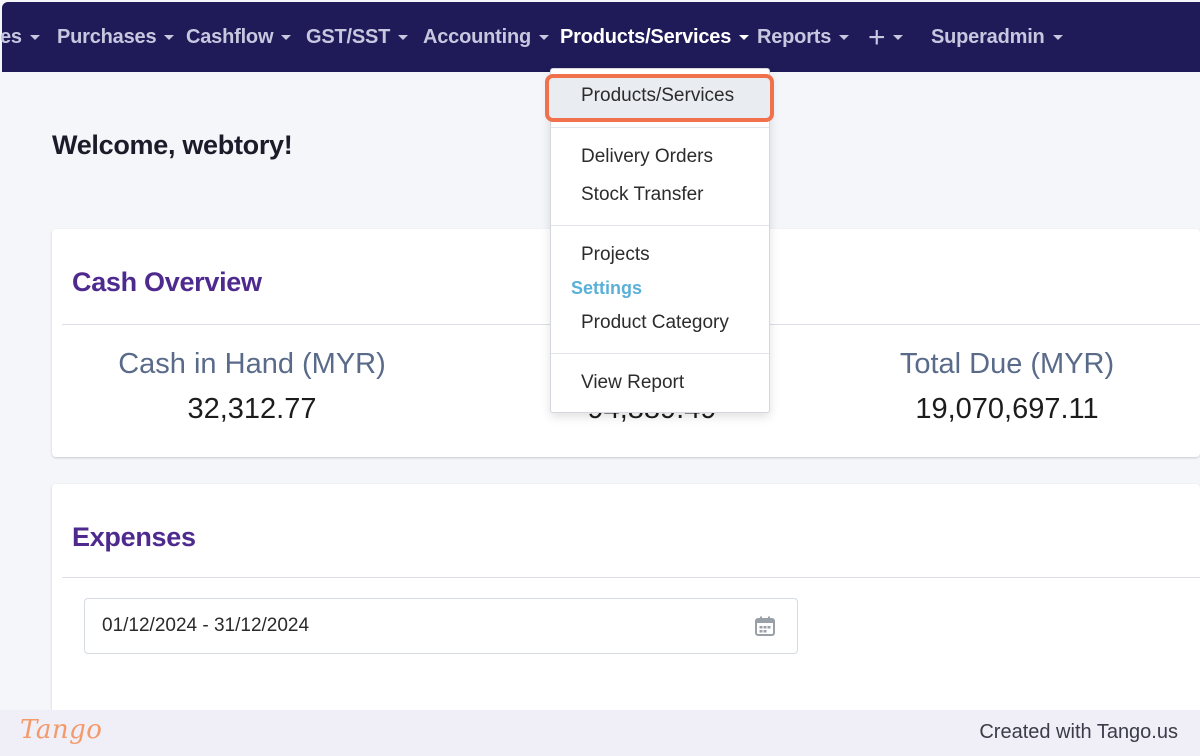  I want to click on tango-credit: Created with Tango.us, so click(1078, 732).